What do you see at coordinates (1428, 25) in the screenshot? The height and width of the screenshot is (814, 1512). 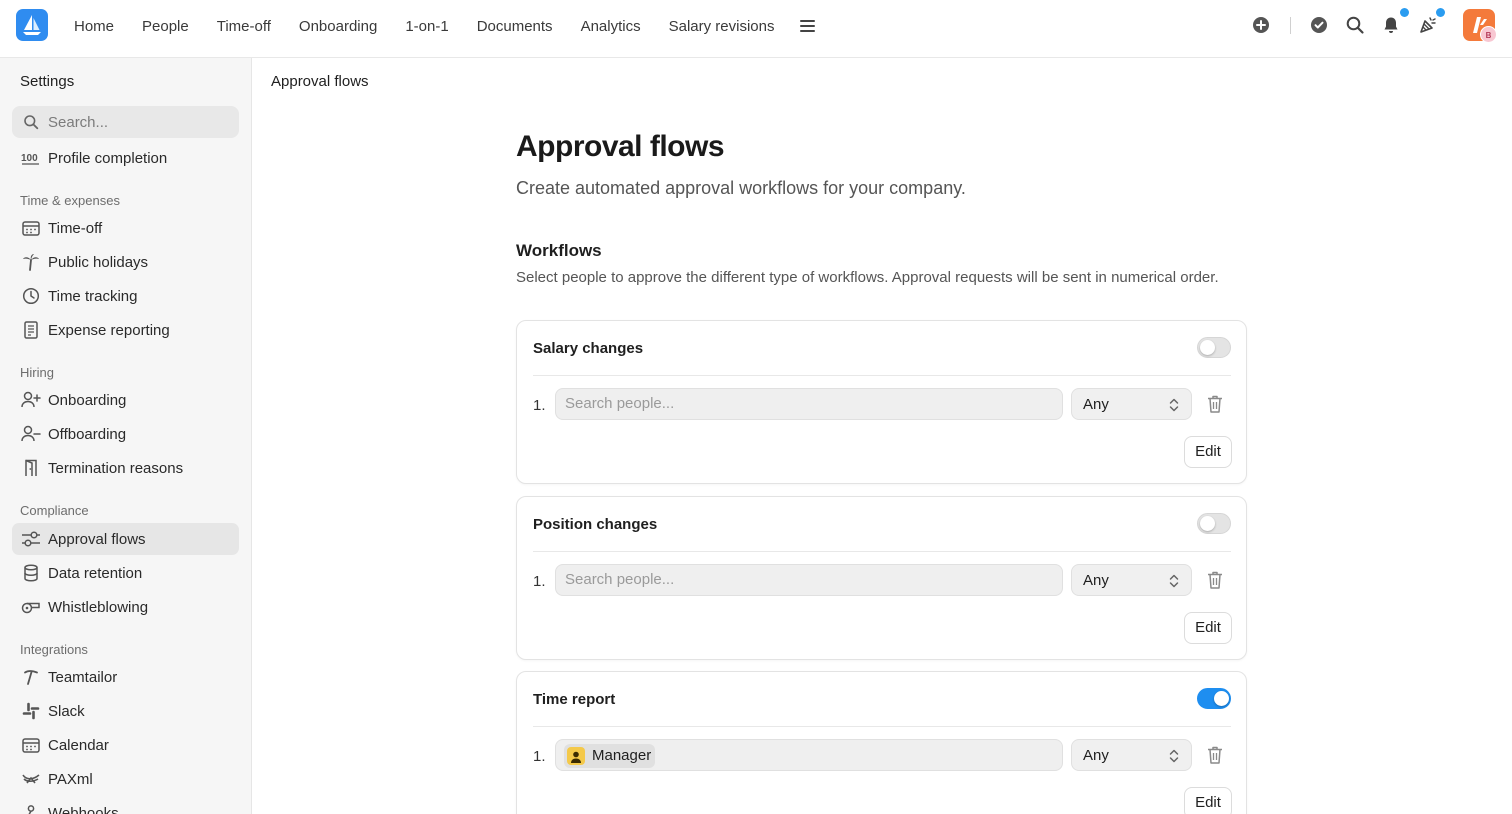 I see `party-popper-icon` at bounding box center [1428, 25].